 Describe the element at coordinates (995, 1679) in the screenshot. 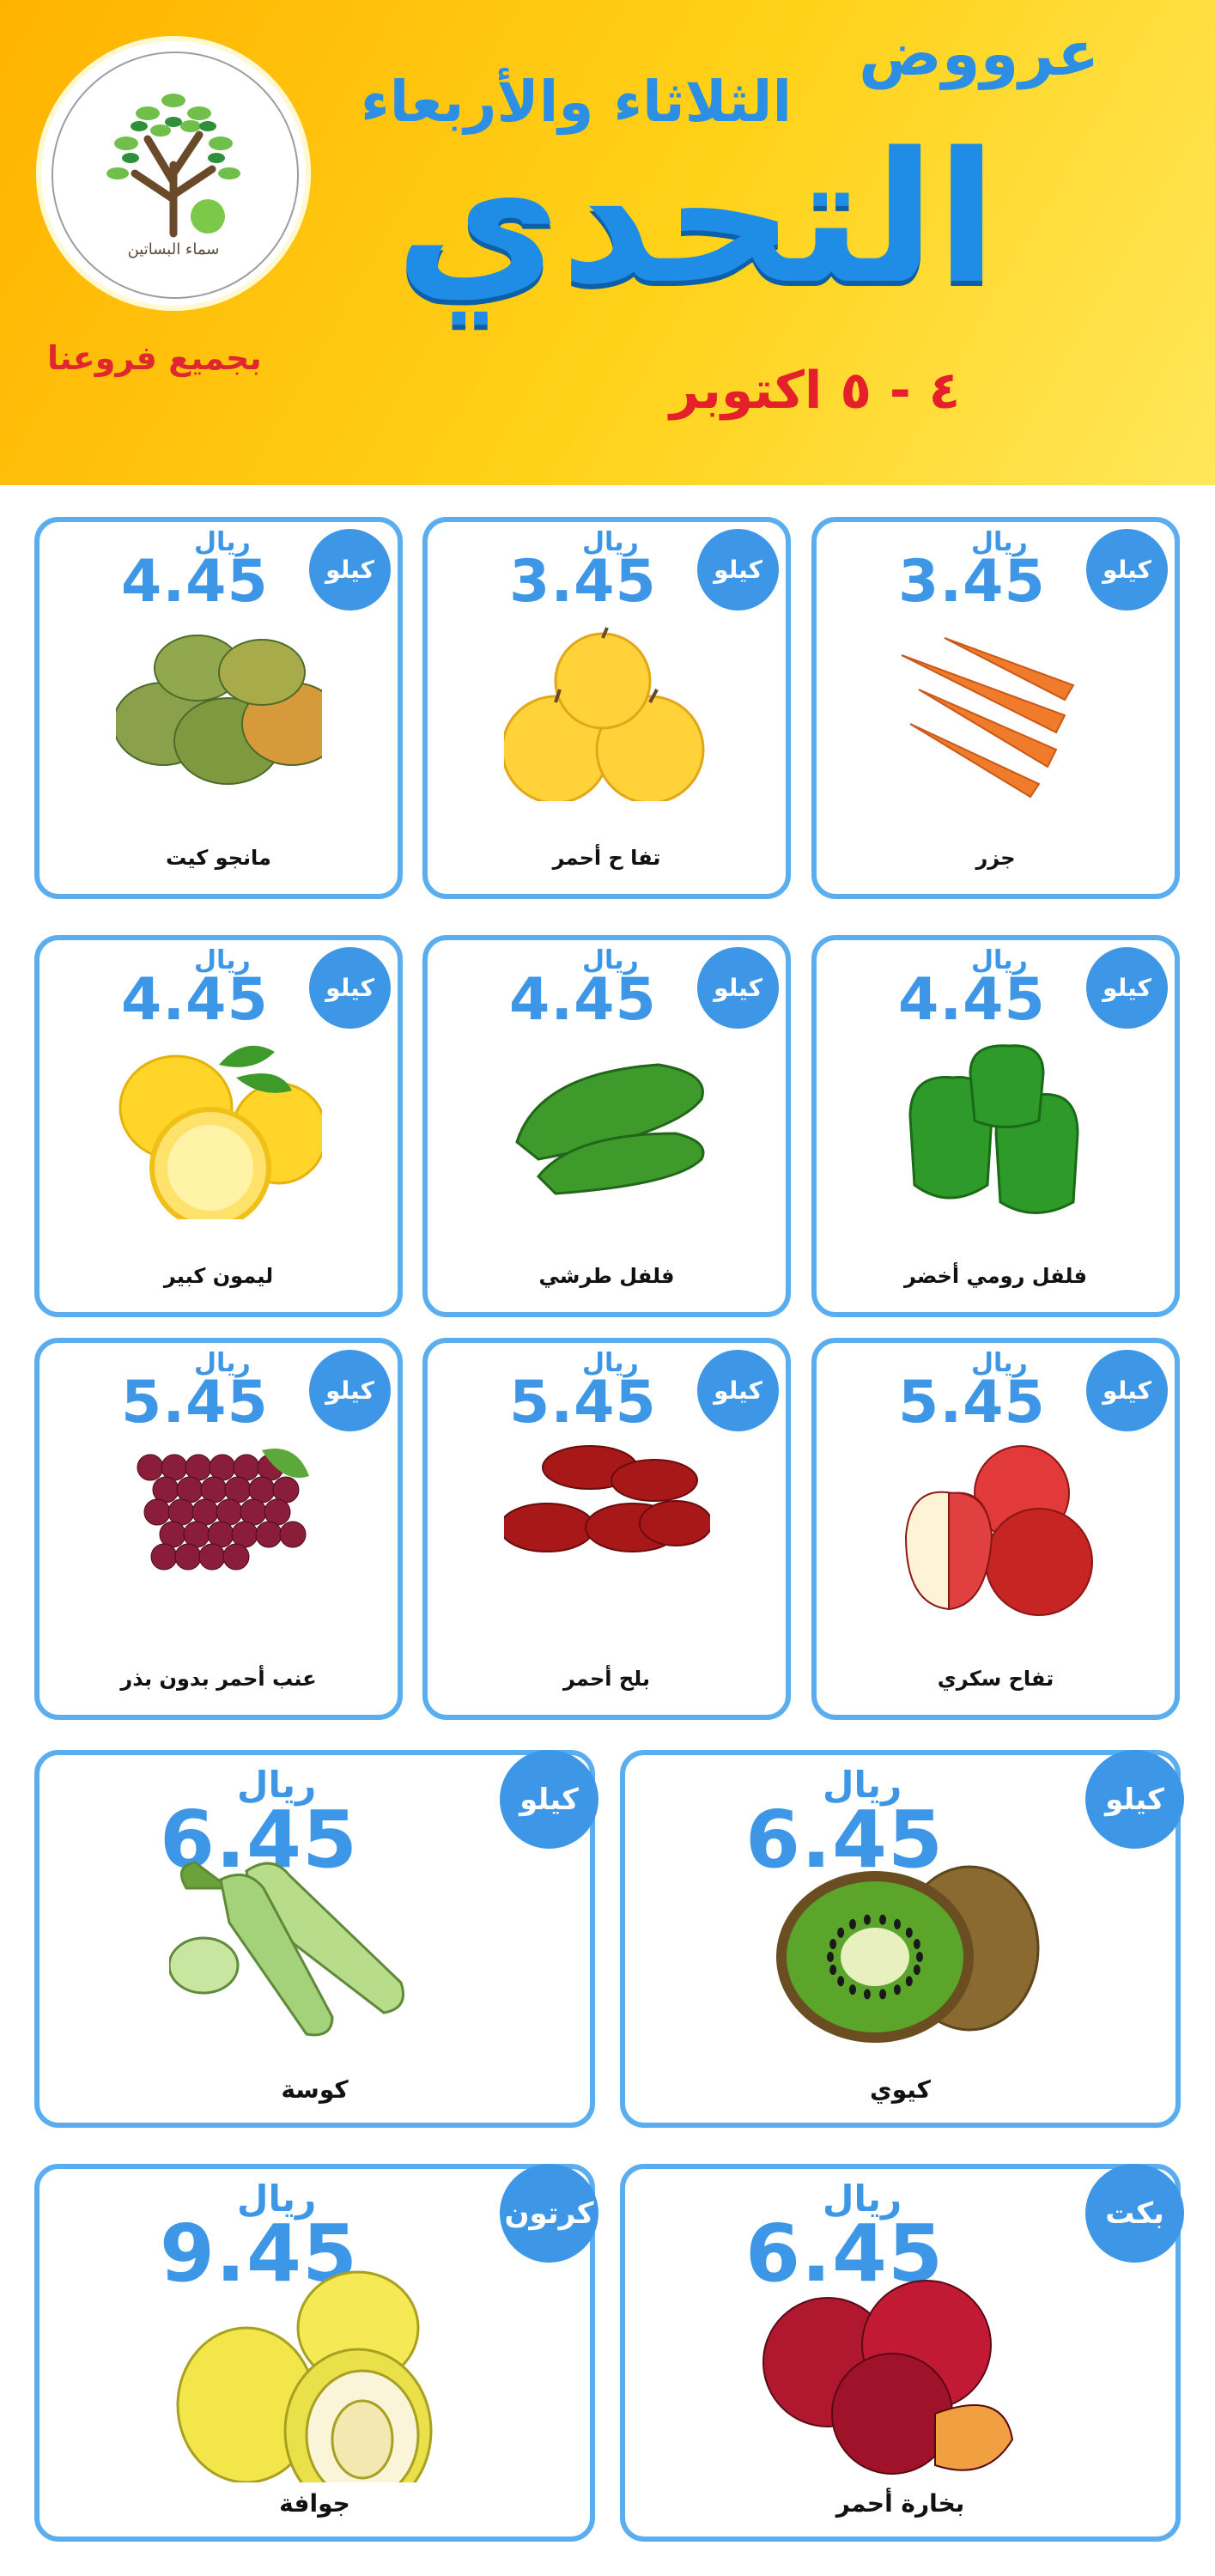

I see `product-name: تفاح سكري` at that location.